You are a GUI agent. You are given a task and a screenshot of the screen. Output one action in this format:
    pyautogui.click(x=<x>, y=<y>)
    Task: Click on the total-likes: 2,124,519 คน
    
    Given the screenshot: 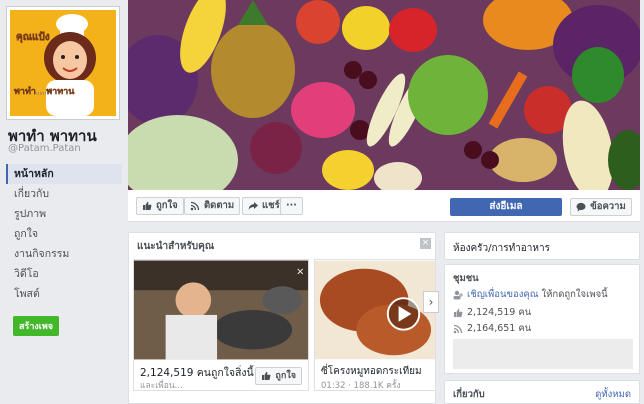 What is the action you would take?
    pyautogui.click(x=499, y=312)
    